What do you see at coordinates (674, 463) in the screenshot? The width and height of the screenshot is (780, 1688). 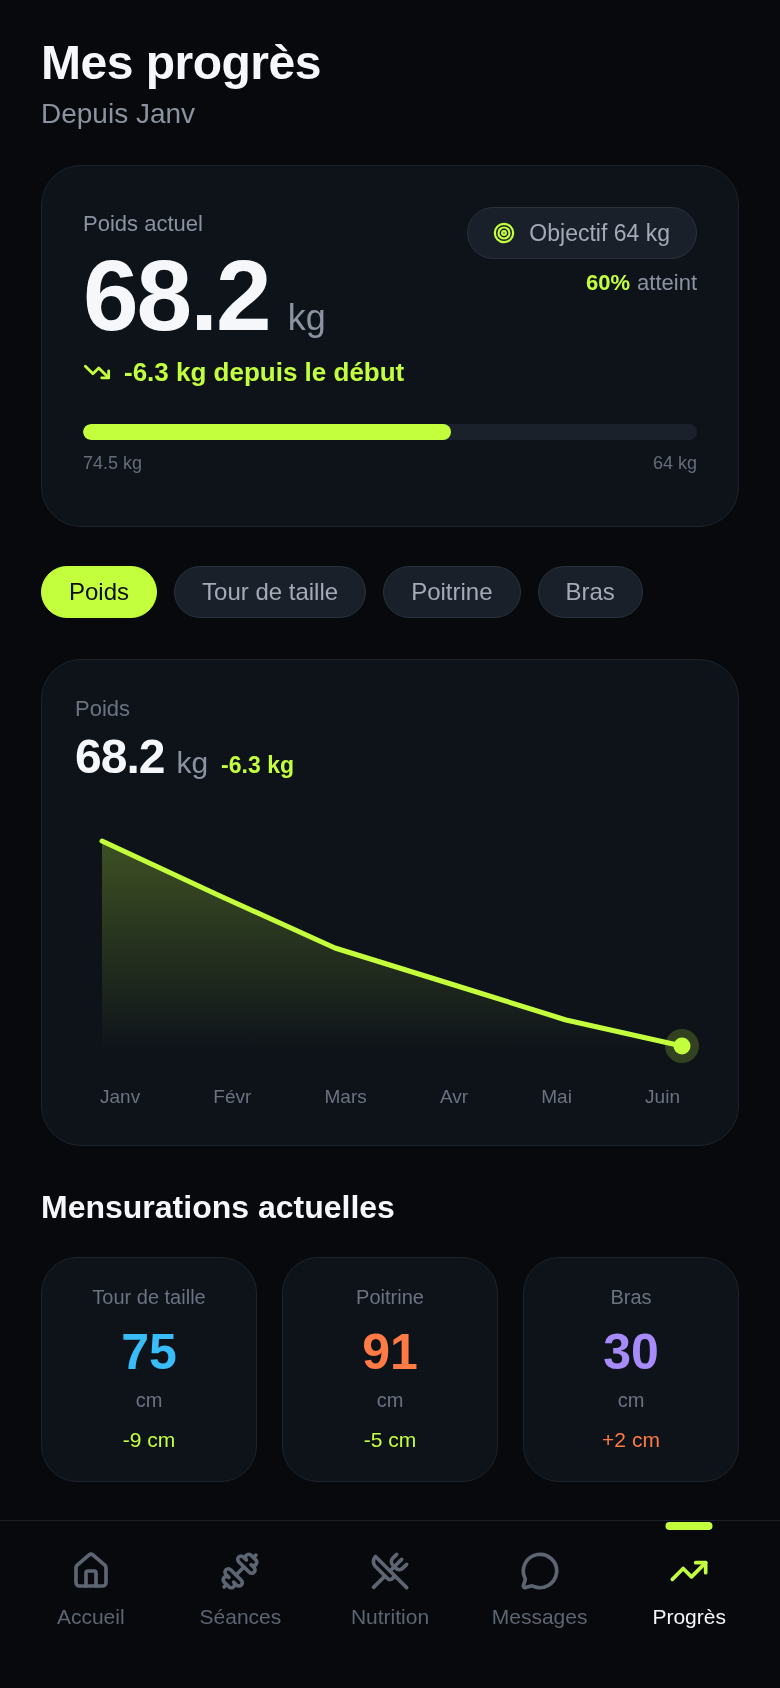 I see `goal-weight: 64 kg` at bounding box center [674, 463].